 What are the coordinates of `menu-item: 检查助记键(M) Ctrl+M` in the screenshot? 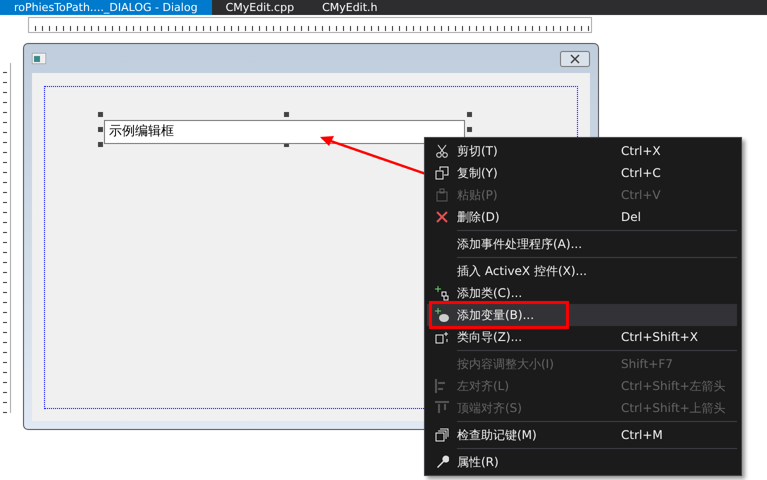 It's located at (582, 435).